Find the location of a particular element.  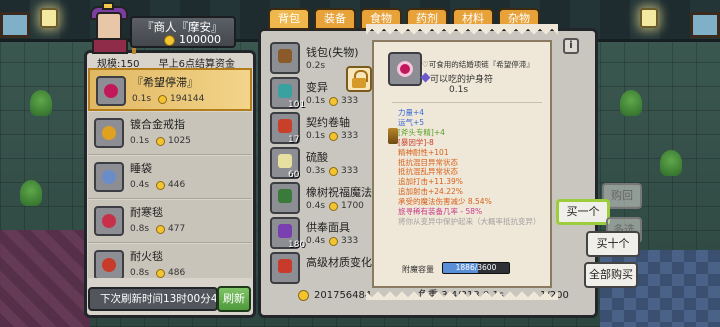

tooltip-stat-line: 抵抗混乱异常状态 is located at coordinates (428, 172).